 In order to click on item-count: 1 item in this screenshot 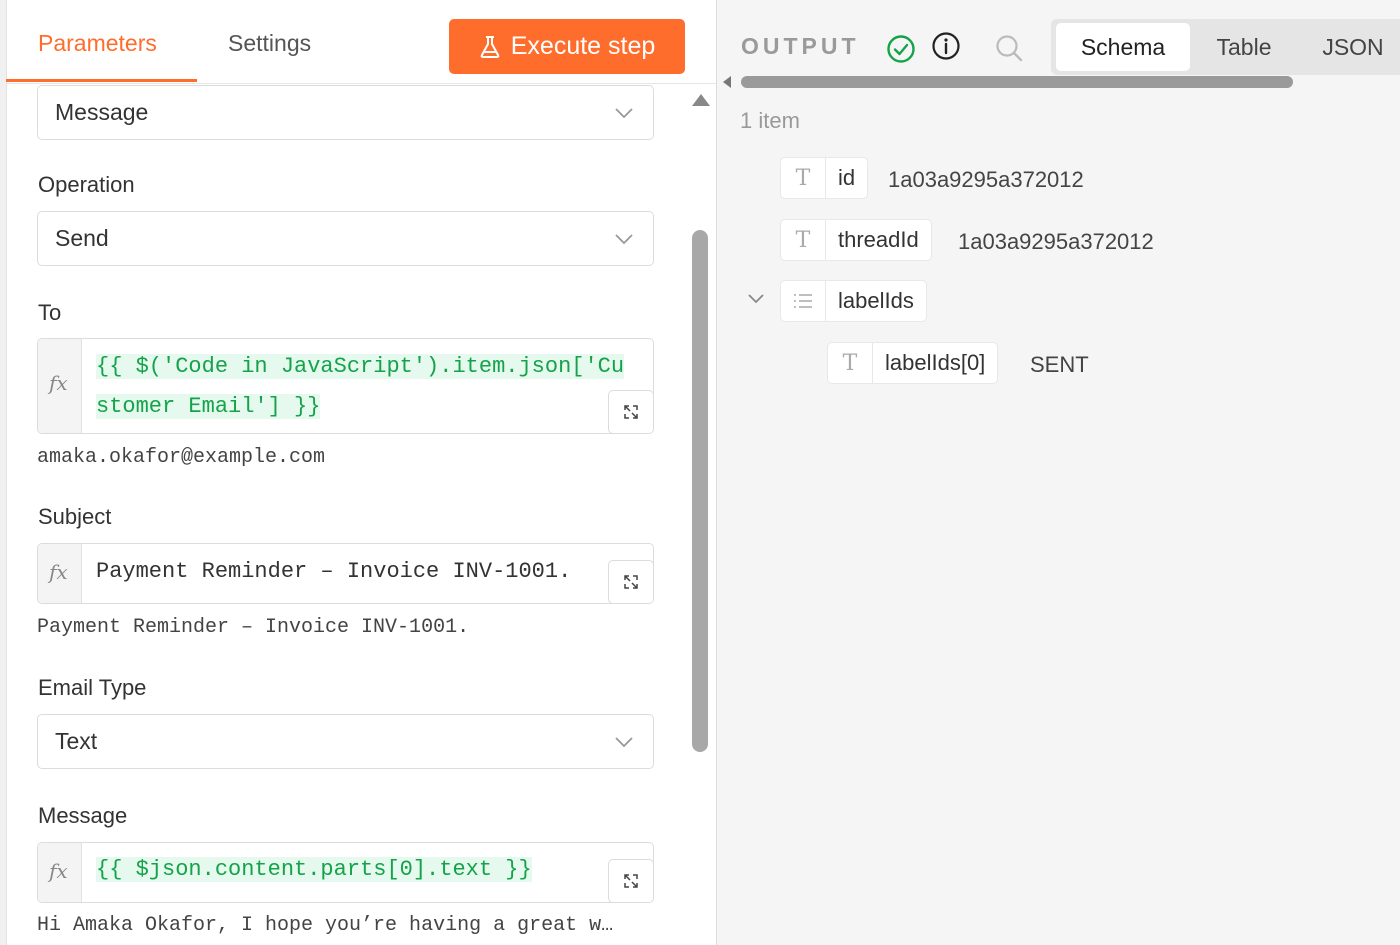, I will do `click(770, 120)`.